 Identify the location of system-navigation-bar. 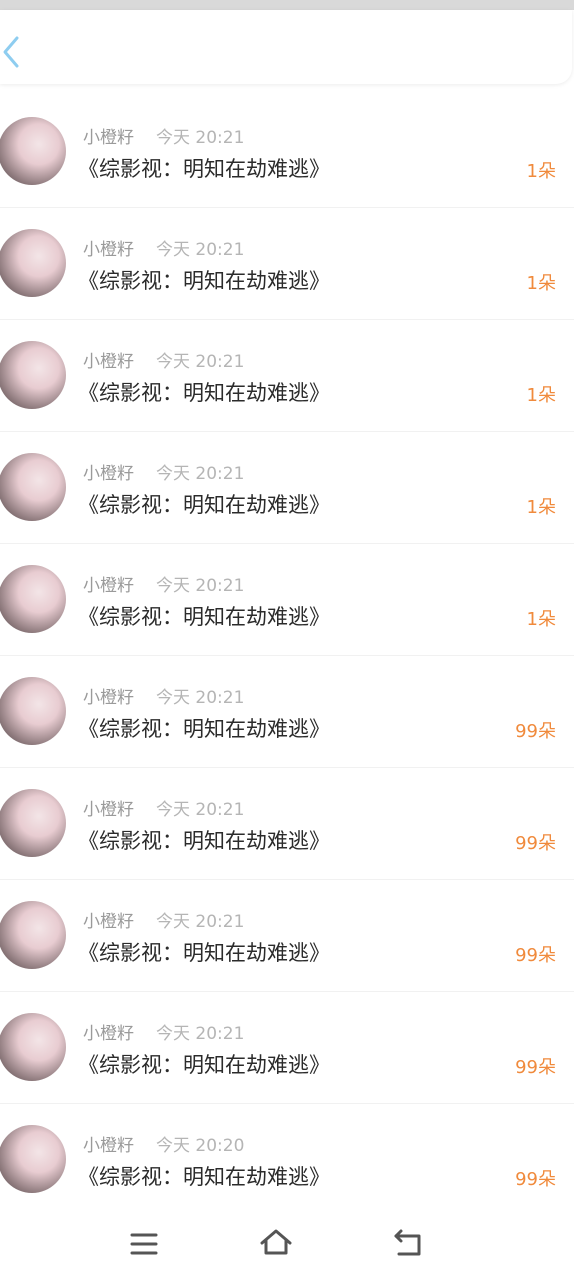
(287, 1245).